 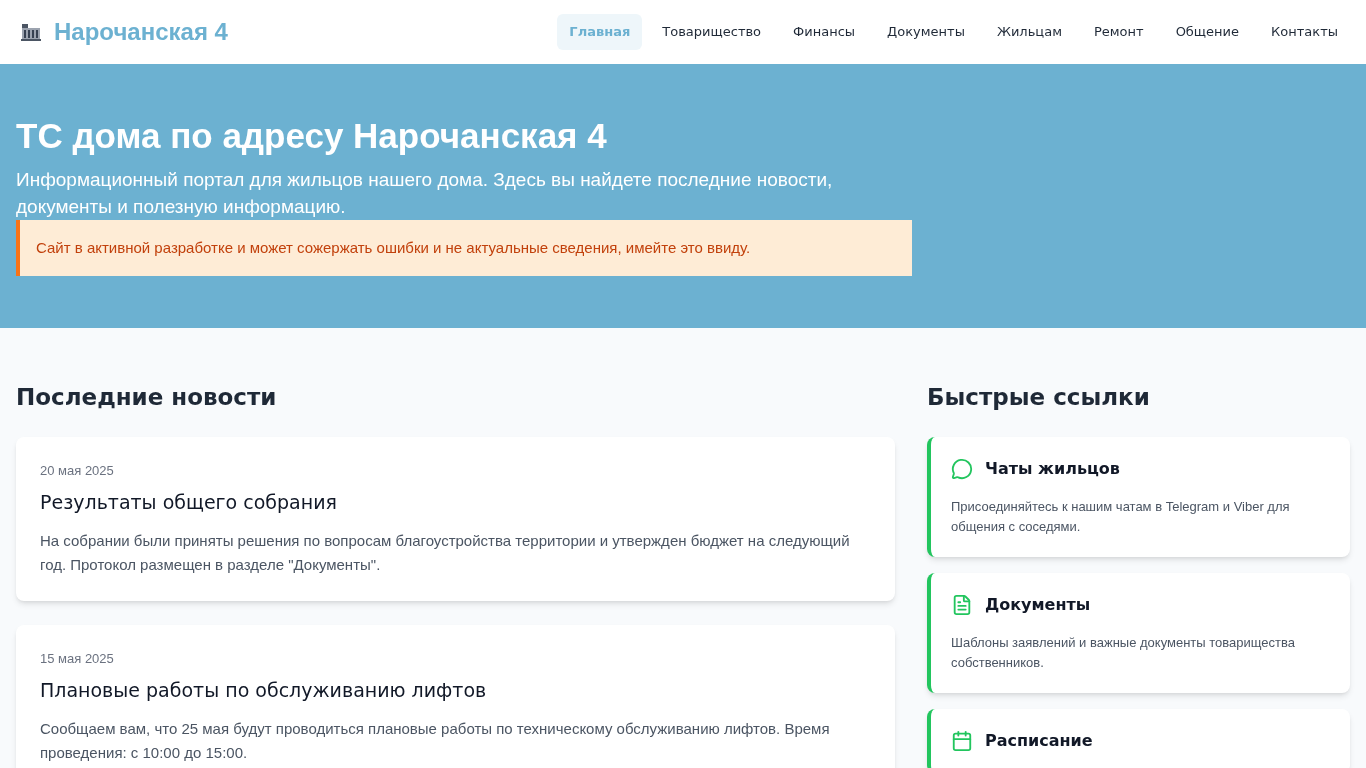 What do you see at coordinates (1123, 652) in the screenshot?
I see `quick-link-text: Шаблоны заявлений и важные документы товарищества собственников.` at bounding box center [1123, 652].